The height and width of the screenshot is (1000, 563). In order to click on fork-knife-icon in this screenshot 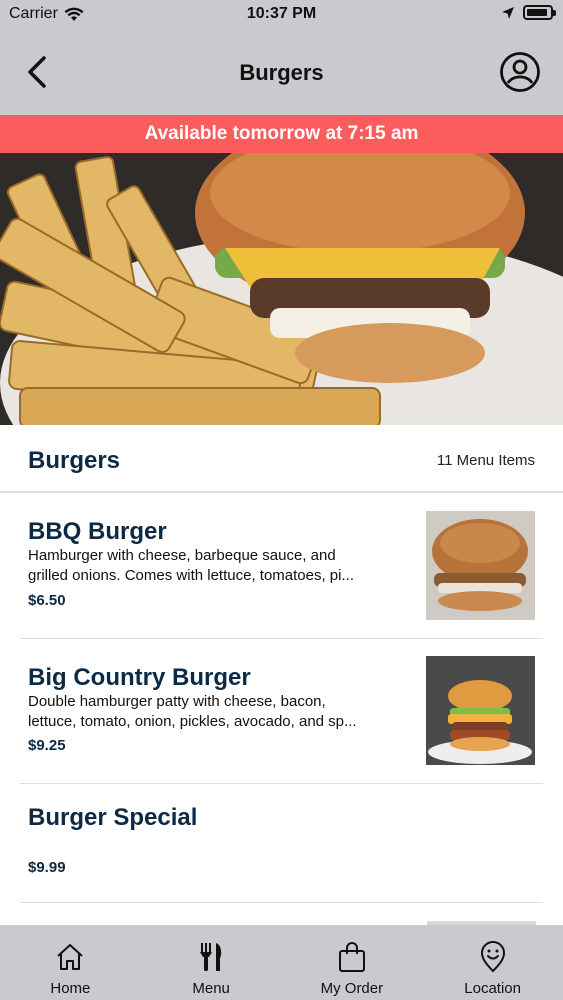, I will do `click(211, 957)`.